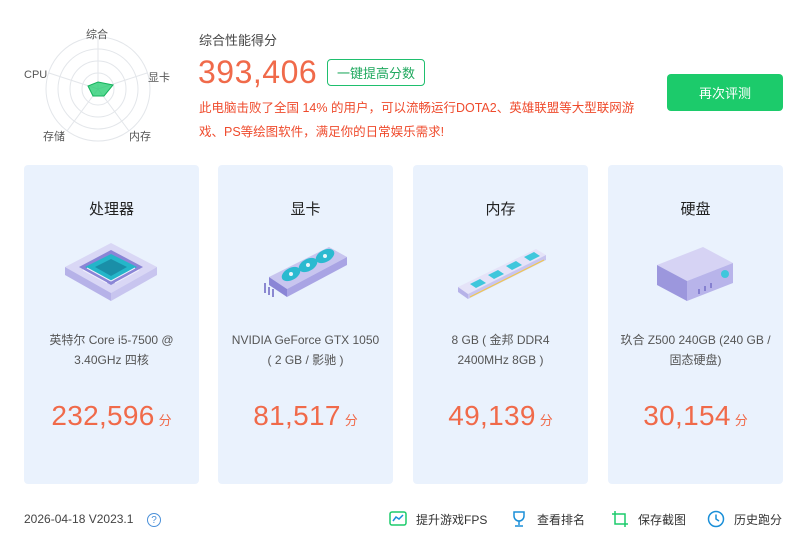 The image size is (792, 537). What do you see at coordinates (695, 209) in the screenshot?
I see `card-title: 硬盘` at bounding box center [695, 209].